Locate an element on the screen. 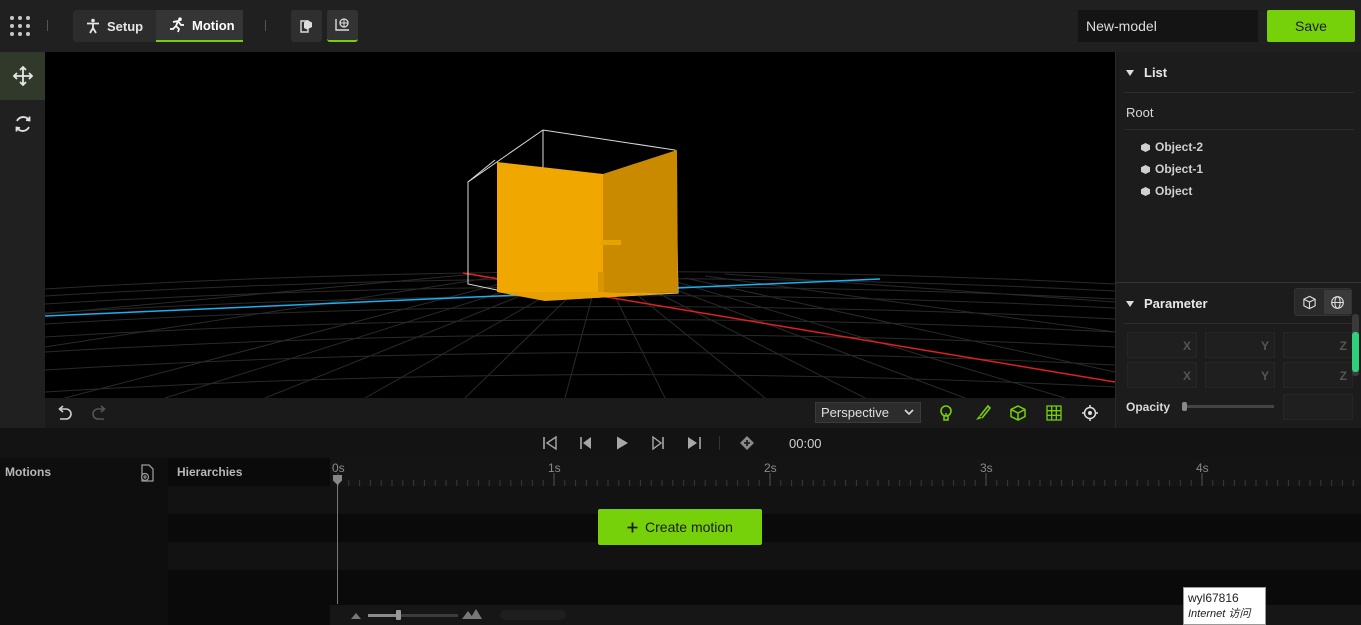 Image resolution: width=1361 pixels, height=625 pixels. setup-mode-button: Setup is located at coordinates (114, 26).